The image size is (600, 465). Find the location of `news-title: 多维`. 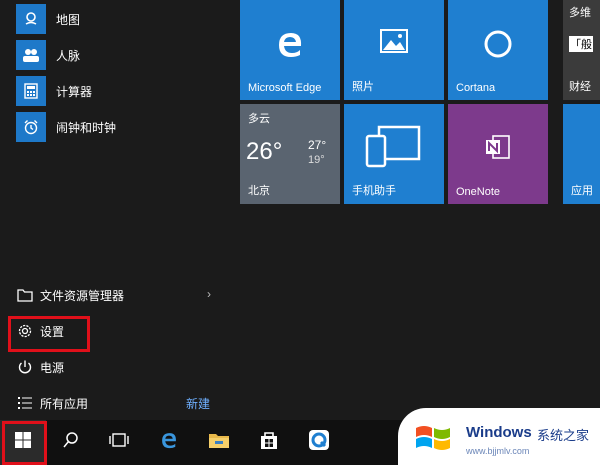

news-title: 多维 is located at coordinates (580, 13).